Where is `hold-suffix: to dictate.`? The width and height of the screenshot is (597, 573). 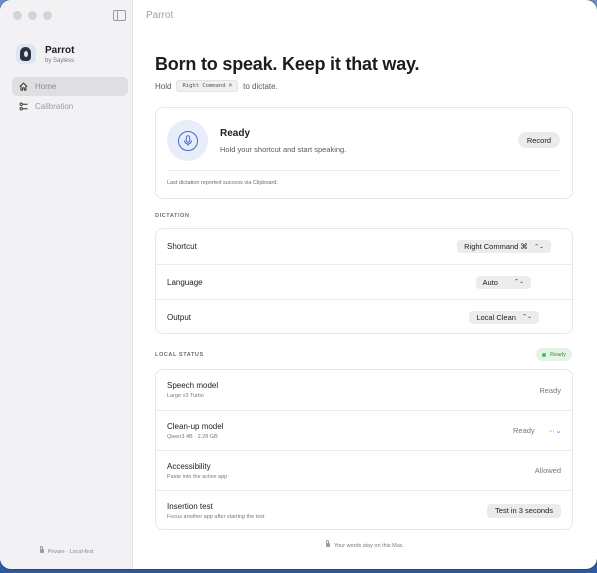 hold-suffix: to dictate. is located at coordinates (260, 86).